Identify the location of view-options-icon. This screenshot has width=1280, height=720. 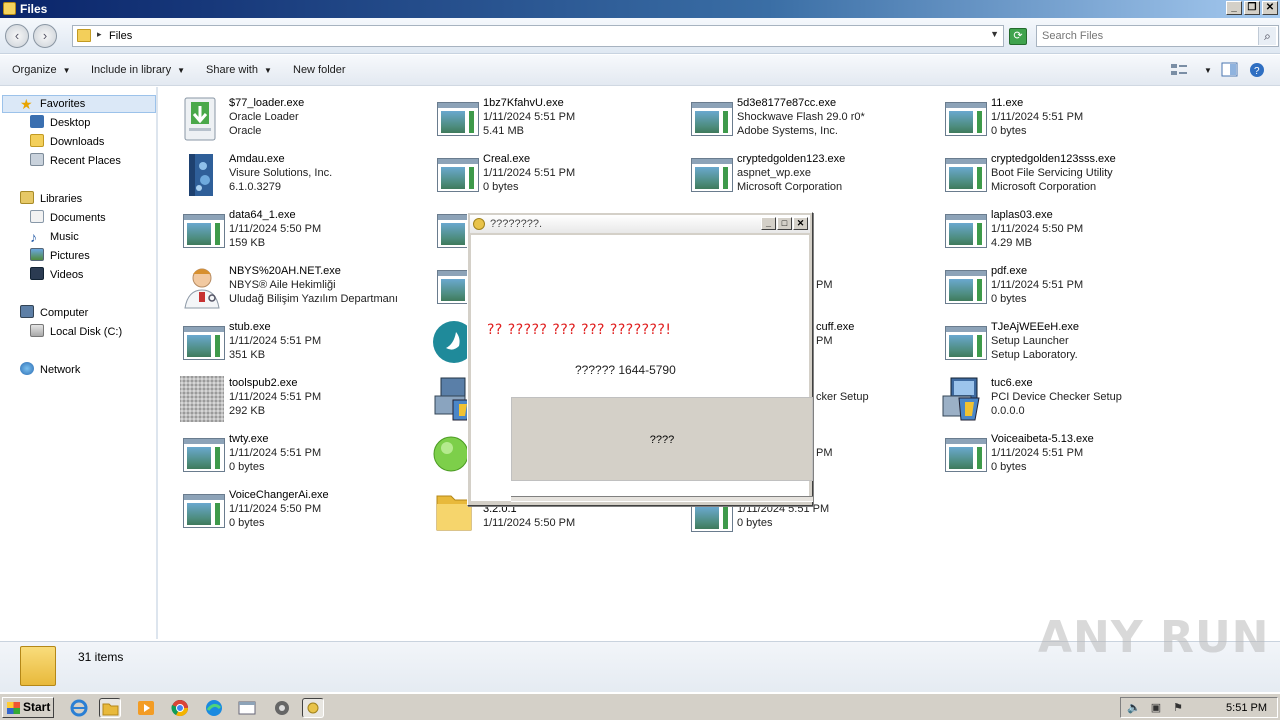
(1179, 70).